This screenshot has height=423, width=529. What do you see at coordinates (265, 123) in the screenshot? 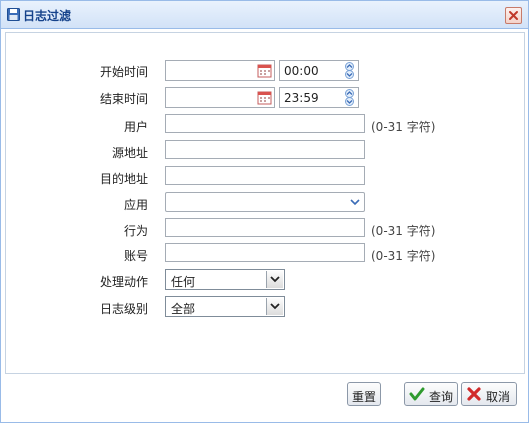
I see `user-input` at bounding box center [265, 123].